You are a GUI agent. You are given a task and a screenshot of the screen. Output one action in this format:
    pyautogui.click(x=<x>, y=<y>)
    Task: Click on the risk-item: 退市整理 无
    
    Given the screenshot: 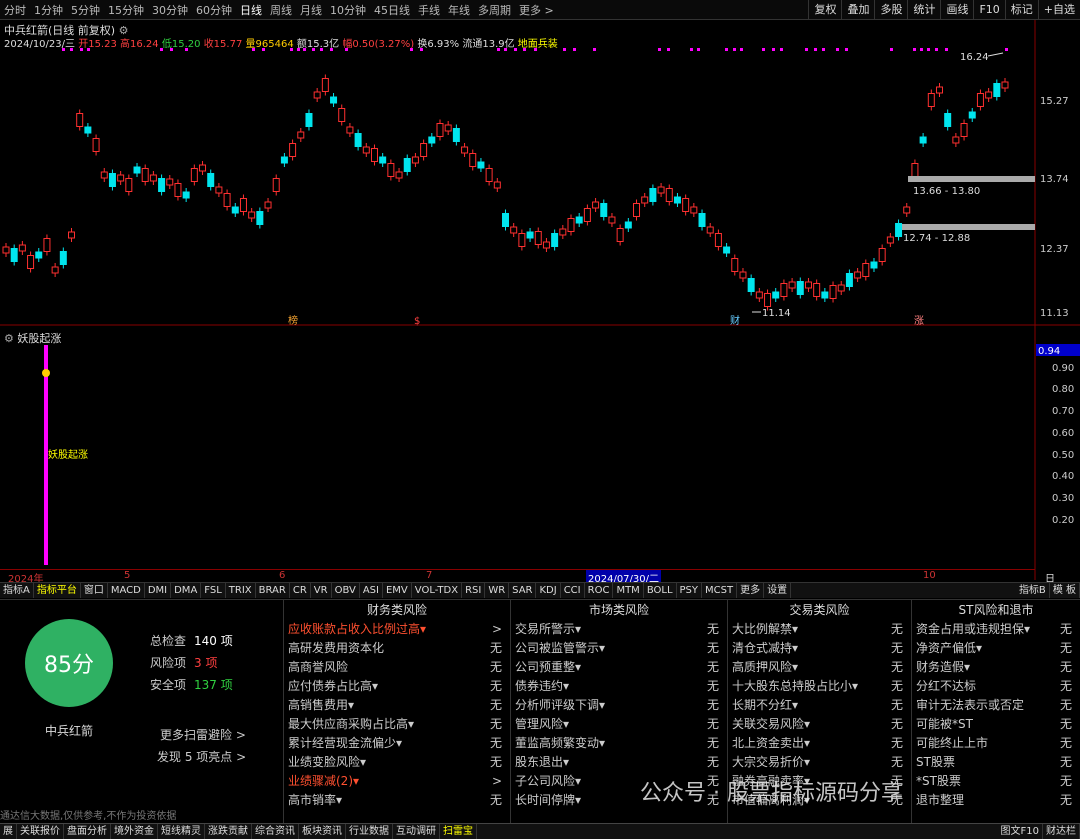 What is the action you would take?
    pyautogui.click(x=996, y=800)
    